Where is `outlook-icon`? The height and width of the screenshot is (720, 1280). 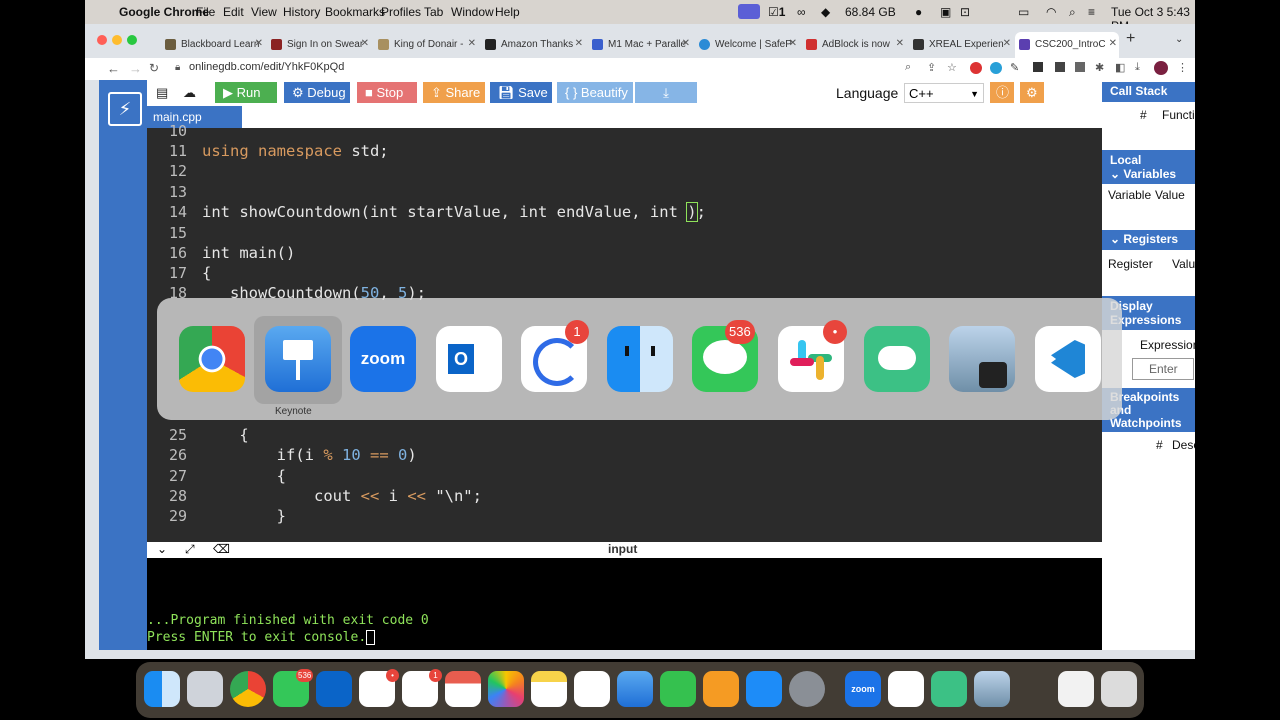 outlook-icon is located at coordinates (334, 689).